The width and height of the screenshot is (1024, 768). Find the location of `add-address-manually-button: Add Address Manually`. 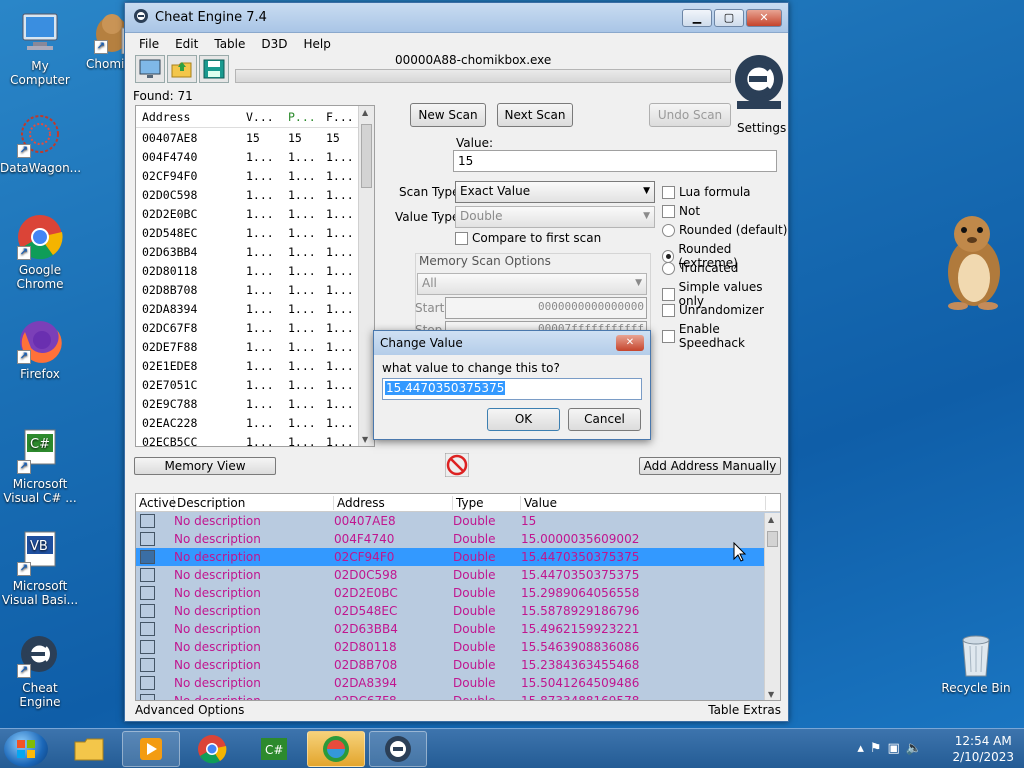

add-address-manually-button: Add Address Manually is located at coordinates (710, 466).